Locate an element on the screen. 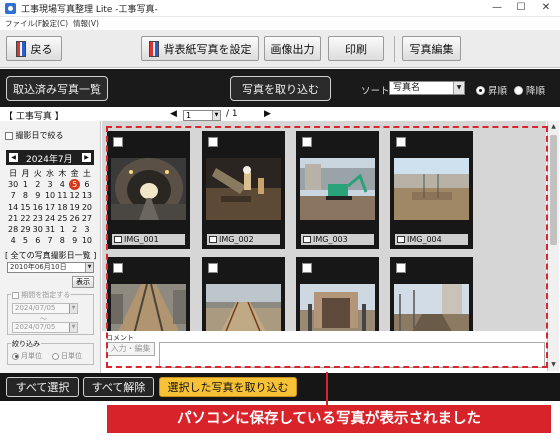  print-button: 印刷 is located at coordinates (356, 48).